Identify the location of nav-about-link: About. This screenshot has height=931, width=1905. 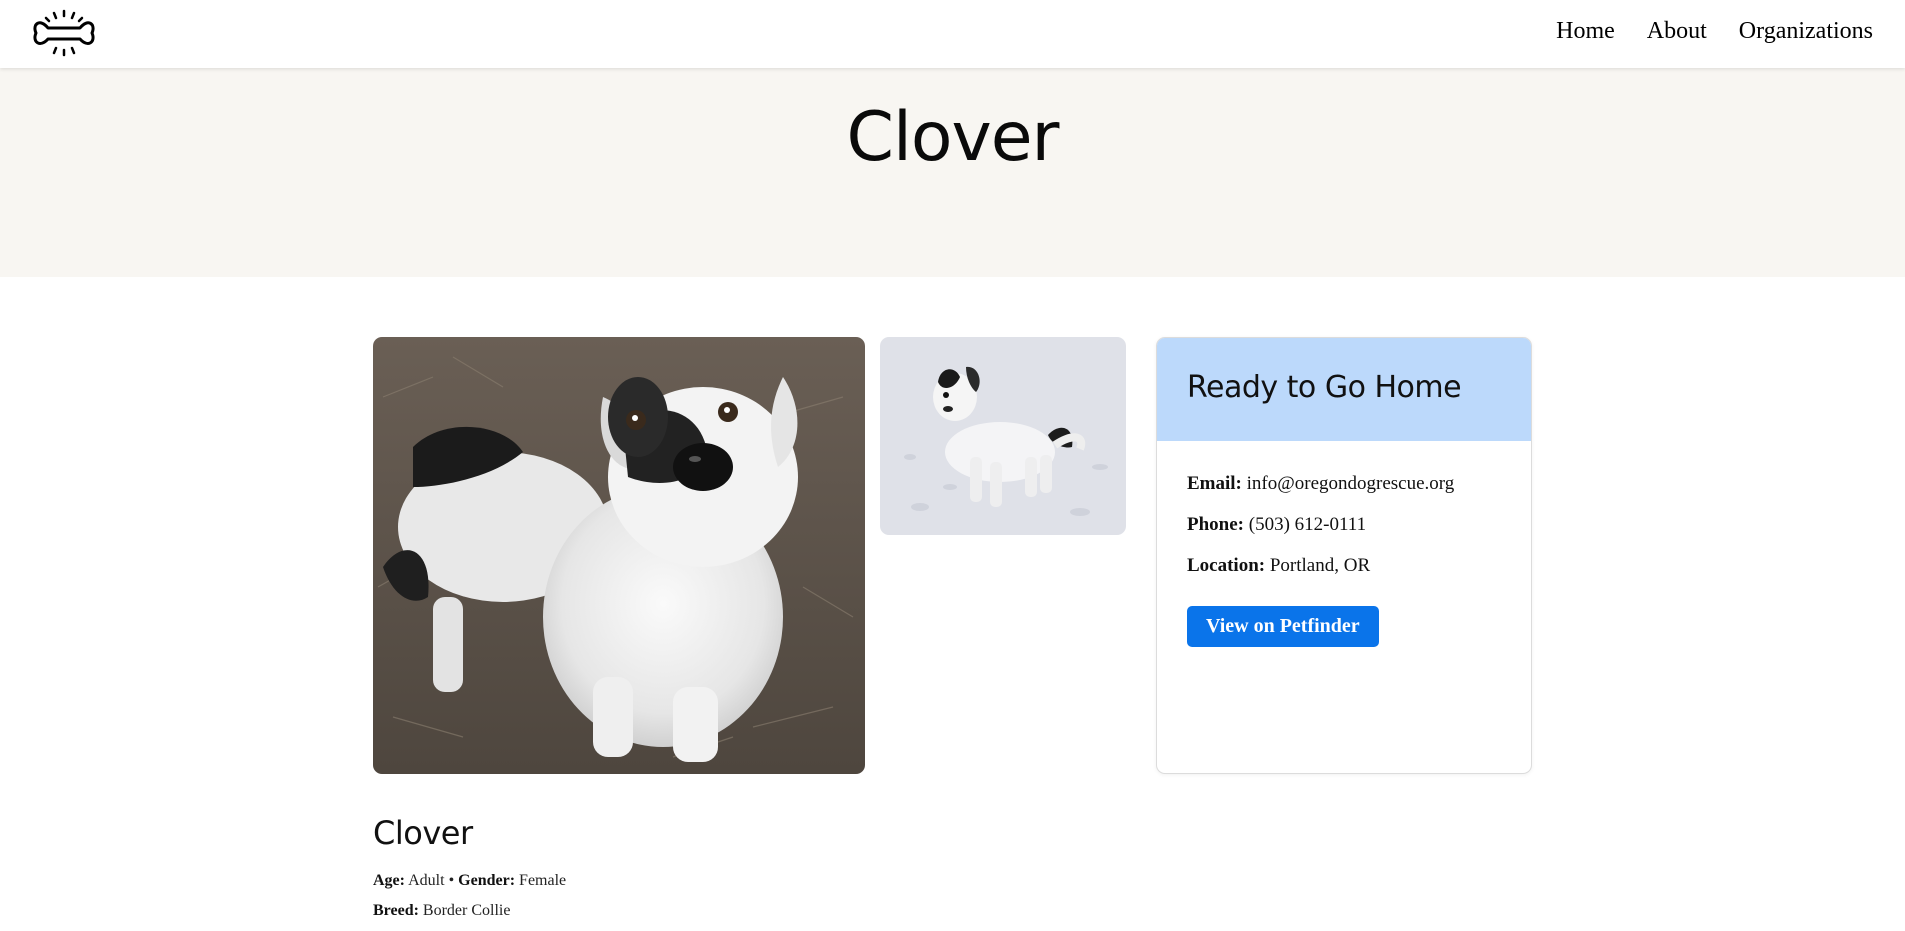
(1677, 31).